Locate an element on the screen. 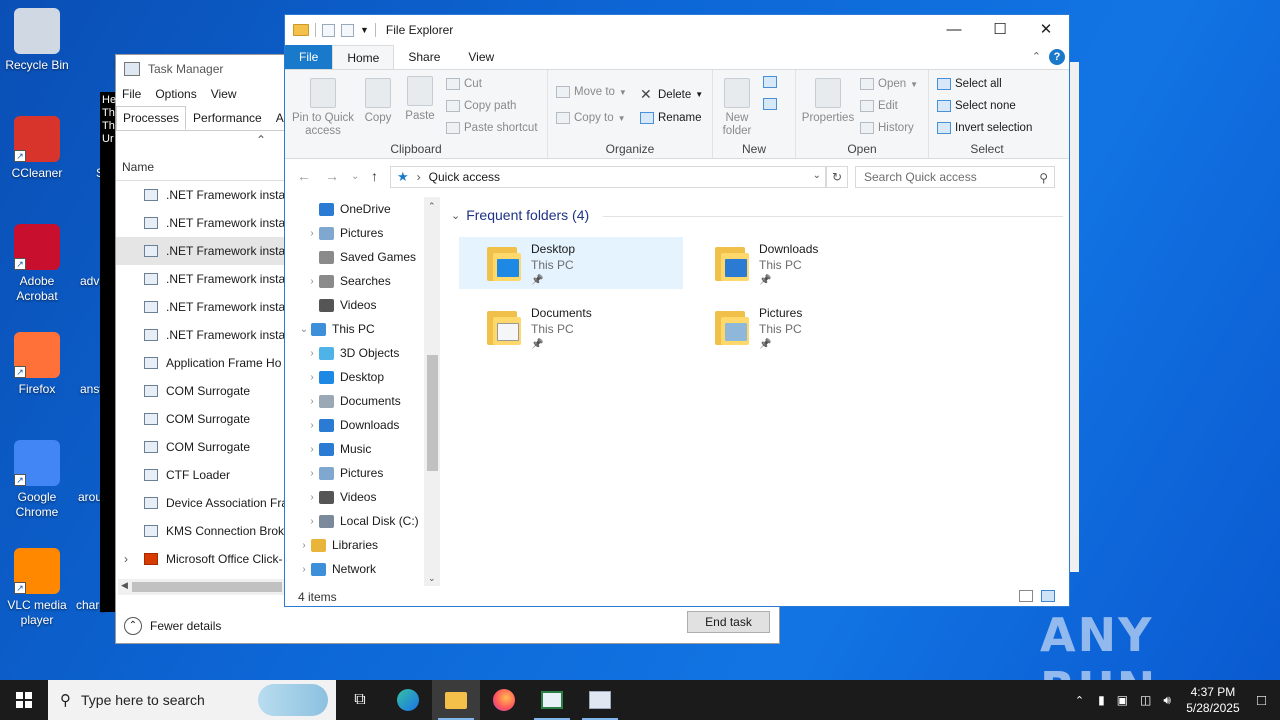 This screenshot has height=720, width=1280. new-folder-qat-icon is located at coordinates (347, 30).